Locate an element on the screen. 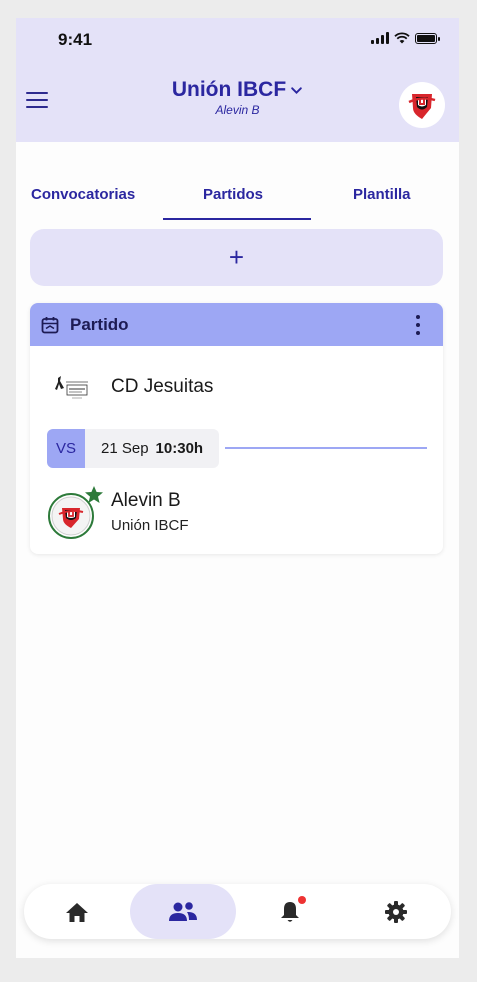 Image resolution: width=477 pixels, height=982 pixels. match-date: 21 Sep is located at coordinates (125, 448).